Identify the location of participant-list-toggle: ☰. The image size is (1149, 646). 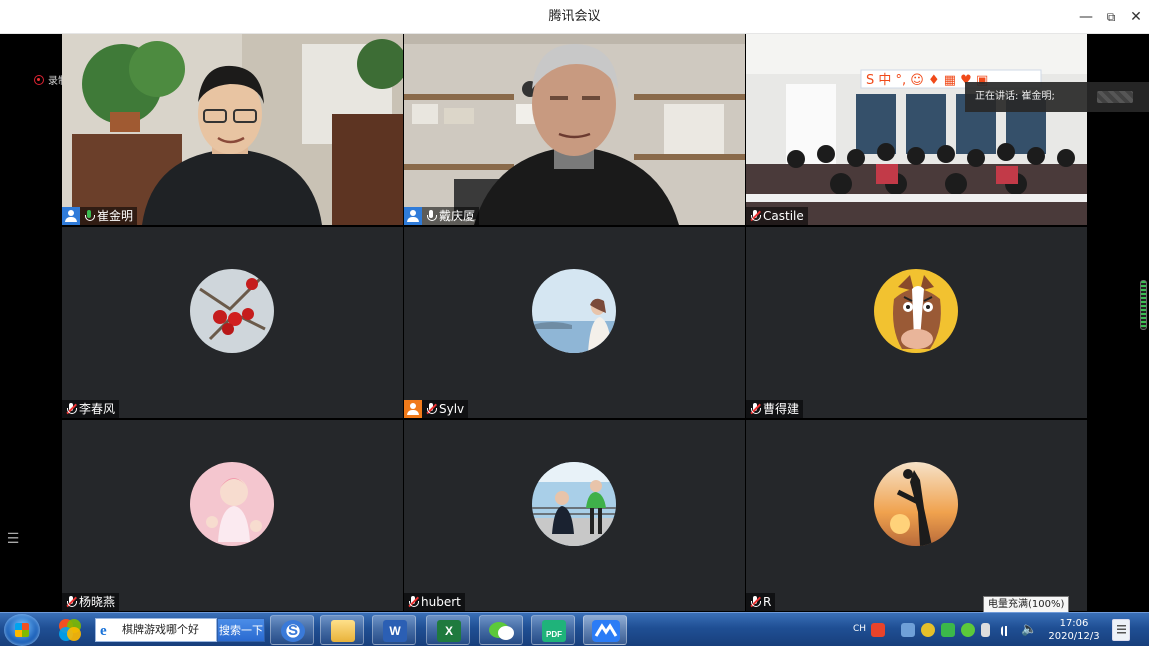
(13, 539).